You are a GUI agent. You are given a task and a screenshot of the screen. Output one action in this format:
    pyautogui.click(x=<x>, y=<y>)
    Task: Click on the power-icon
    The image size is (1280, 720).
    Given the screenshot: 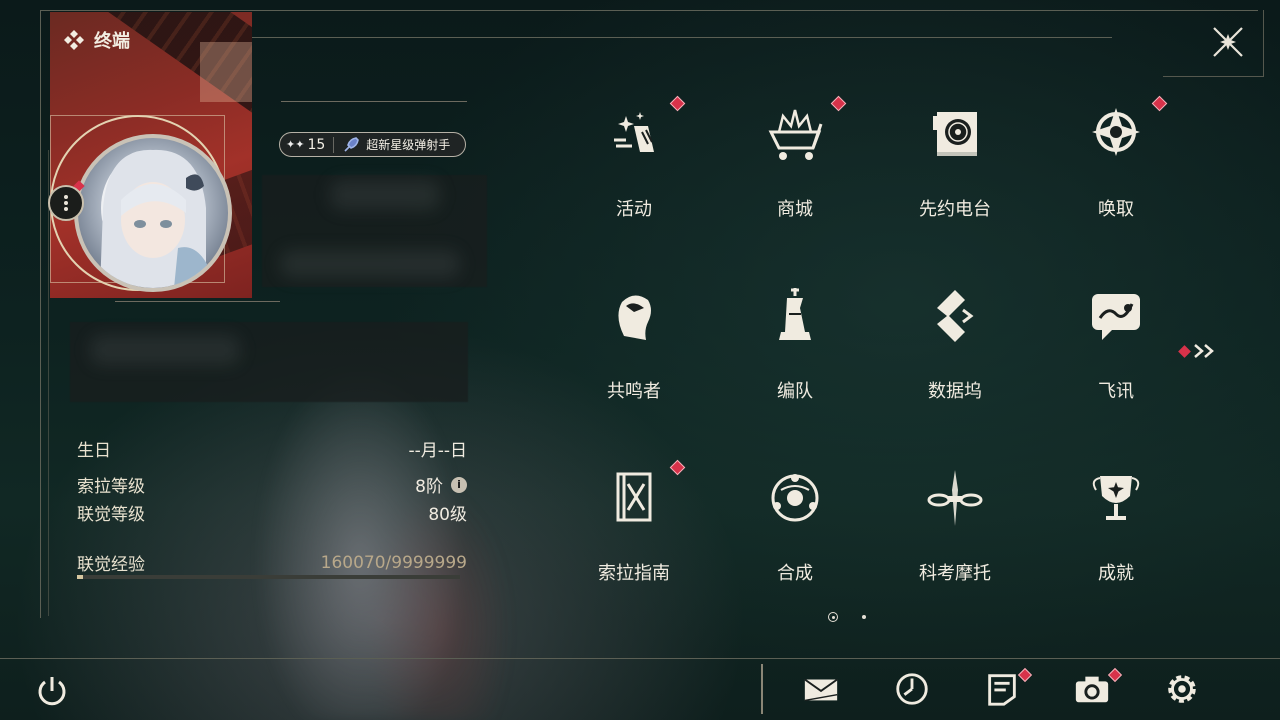 What is the action you would take?
    pyautogui.click(x=52, y=691)
    